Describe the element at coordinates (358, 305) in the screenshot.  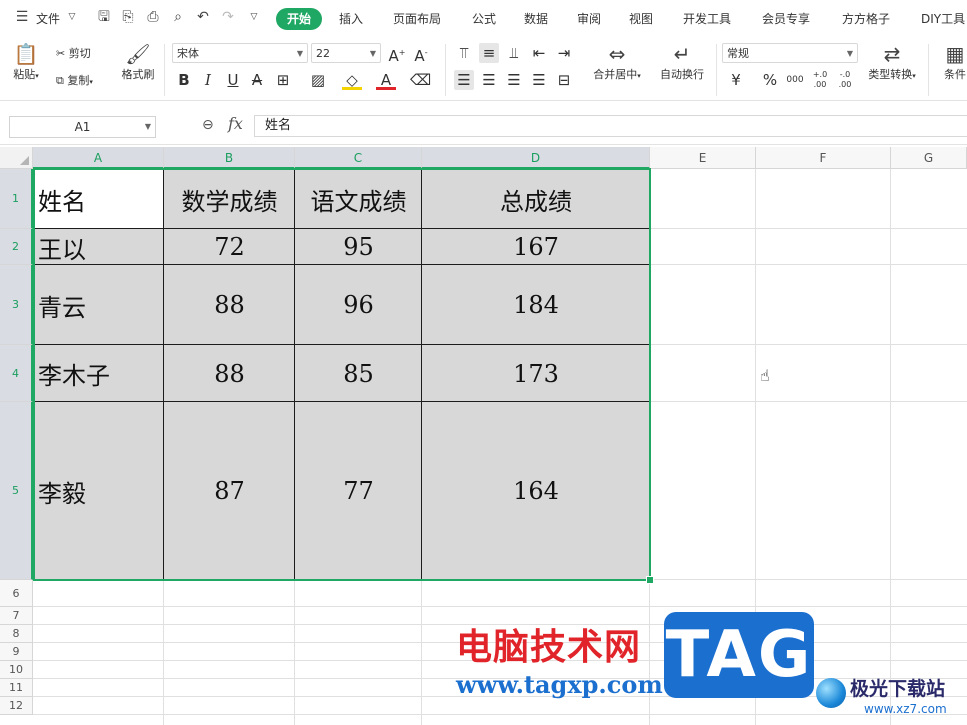
I see `cell-c3: 96` at that location.